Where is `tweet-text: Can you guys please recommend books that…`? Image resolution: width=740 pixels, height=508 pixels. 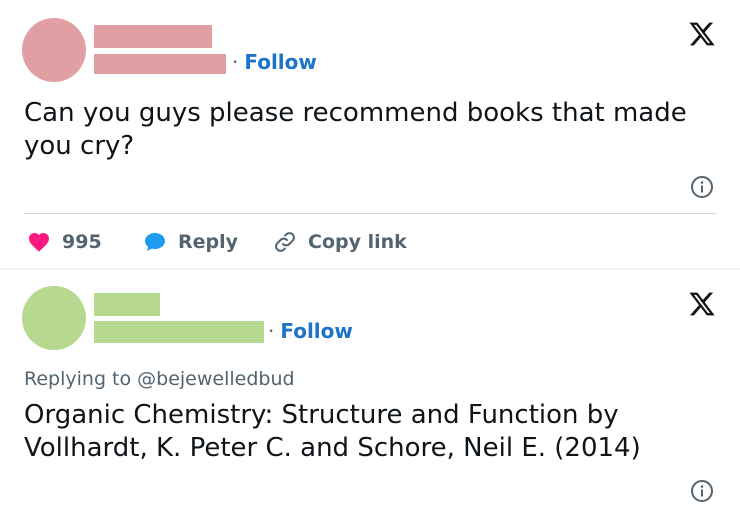 tweet-text: Can you guys please recommend books that… is located at coordinates (355, 129).